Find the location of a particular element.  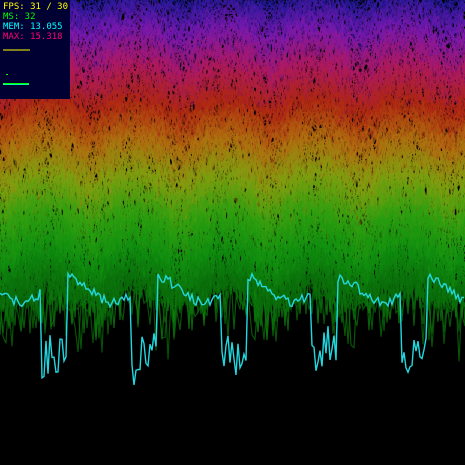

mem-readout: MEM: 13.055 is located at coordinates (33, 27).